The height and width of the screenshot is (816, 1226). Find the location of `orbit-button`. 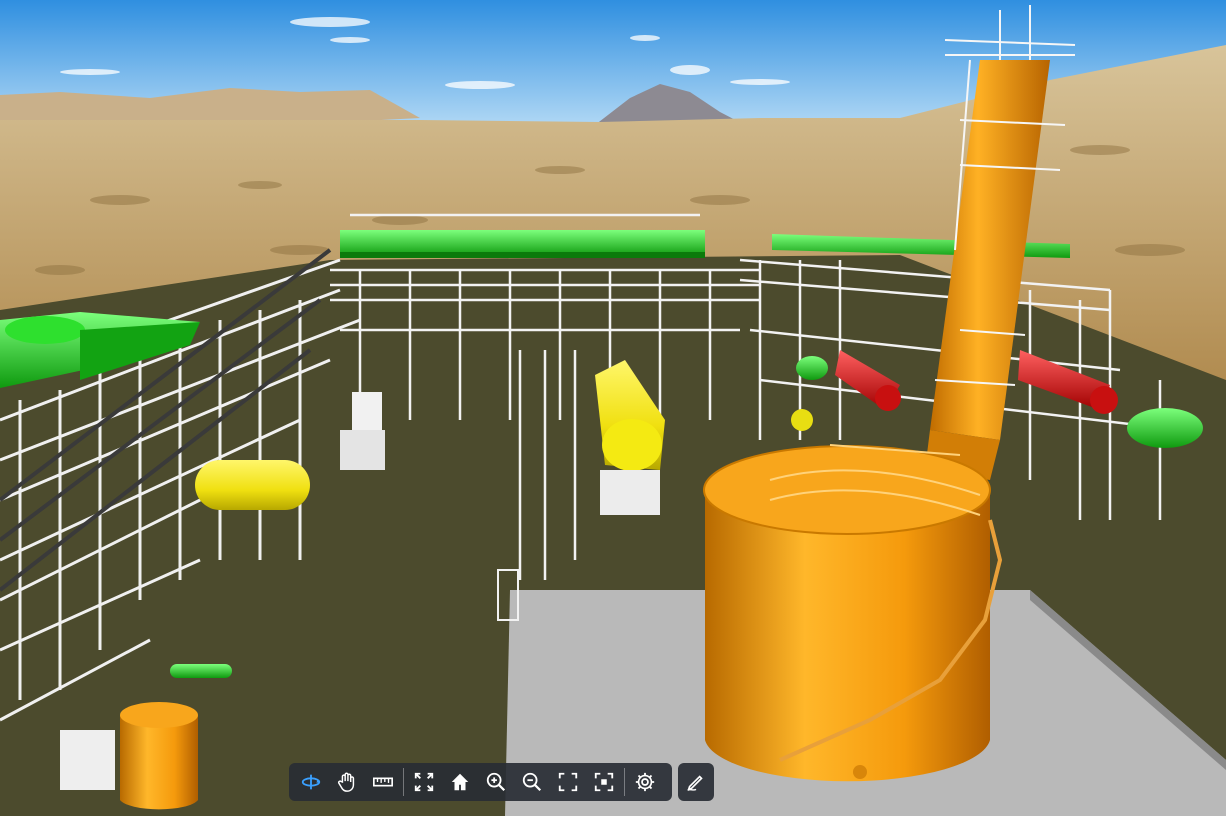

orbit-button is located at coordinates (311, 782).